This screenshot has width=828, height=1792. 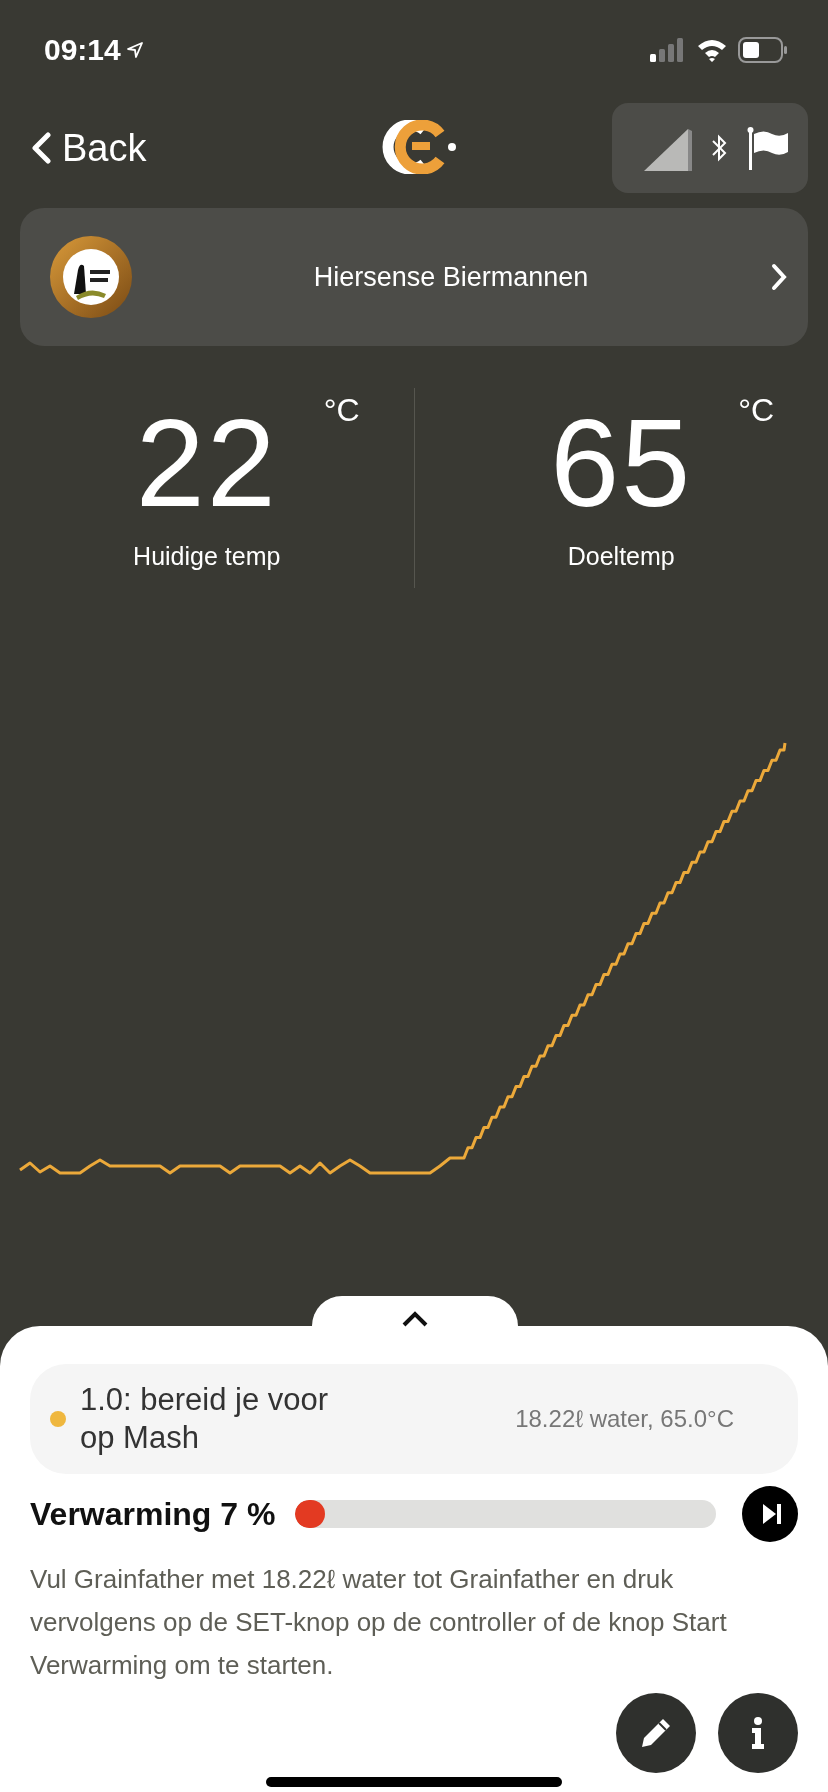 I want to click on location-arrow-icon, so click(x=134, y=50).